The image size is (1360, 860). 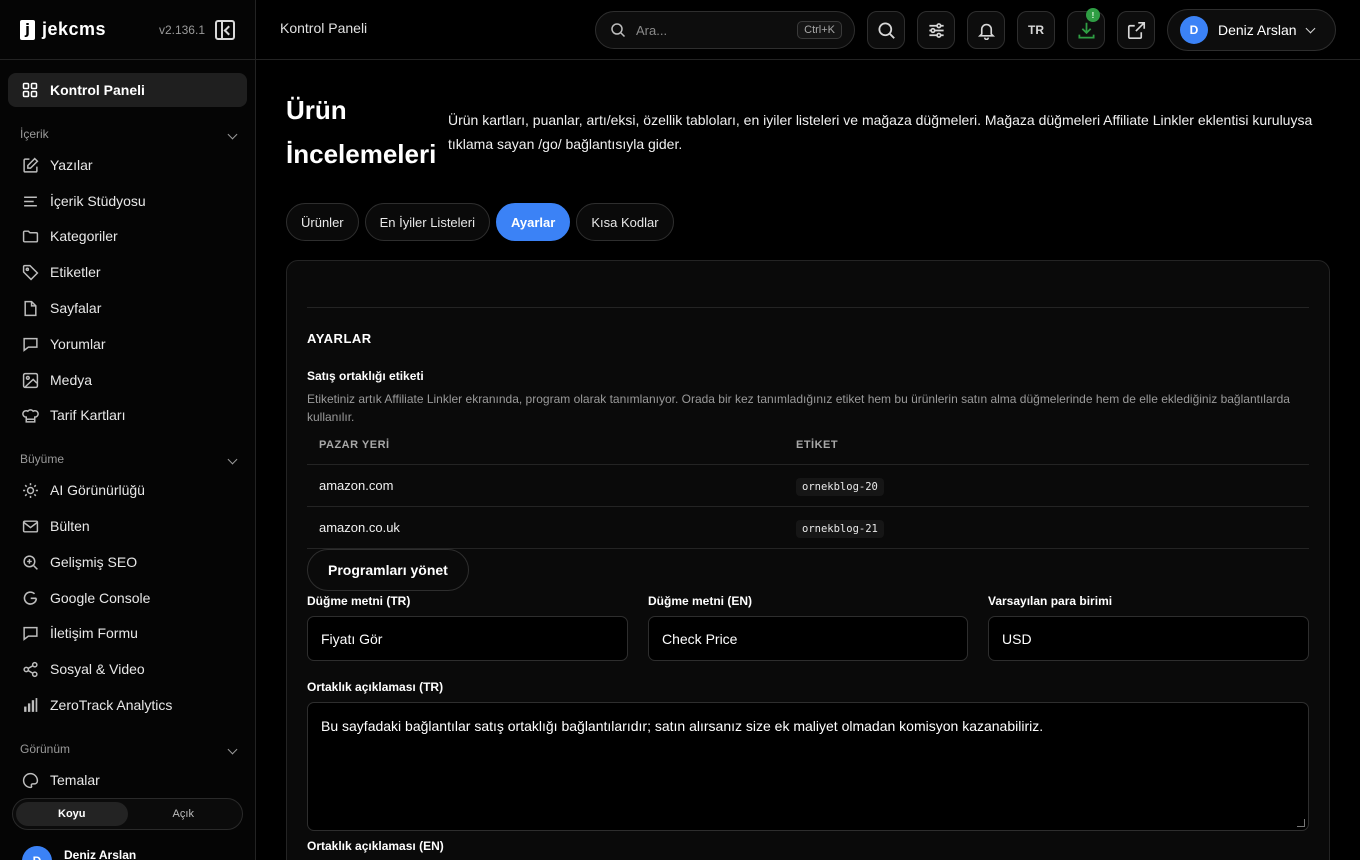 I want to click on tab-best-lists: En İyiler Listeleri, so click(x=427, y=222).